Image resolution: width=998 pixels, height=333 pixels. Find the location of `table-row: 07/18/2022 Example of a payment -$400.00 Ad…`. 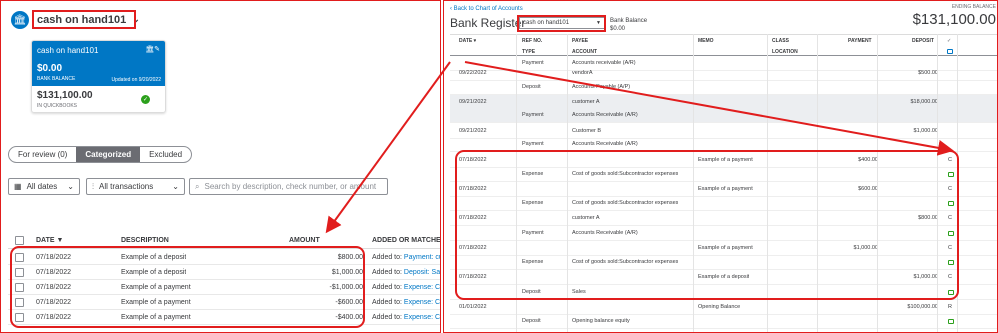

table-row: 07/18/2022 Example of a payment -$400.00 Ad… is located at coordinates (224, 317).